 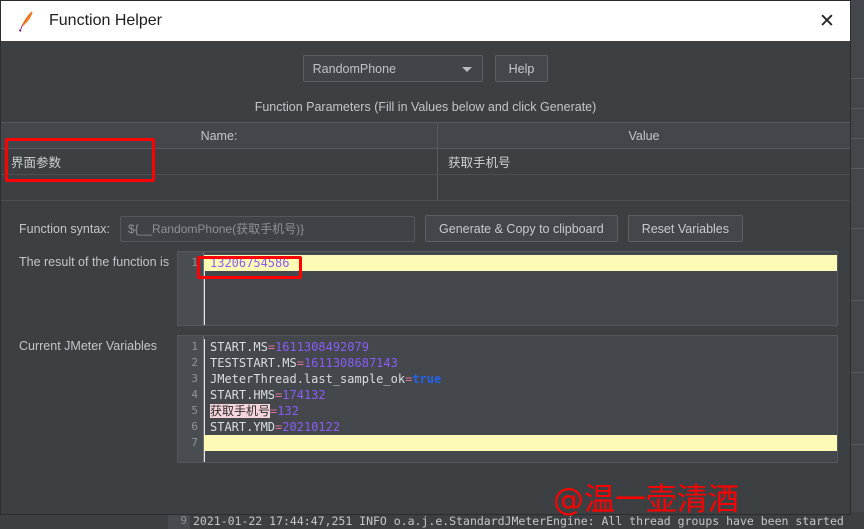 I want to click on function-select-value: RandomPhone, so click(x=354, y=68).